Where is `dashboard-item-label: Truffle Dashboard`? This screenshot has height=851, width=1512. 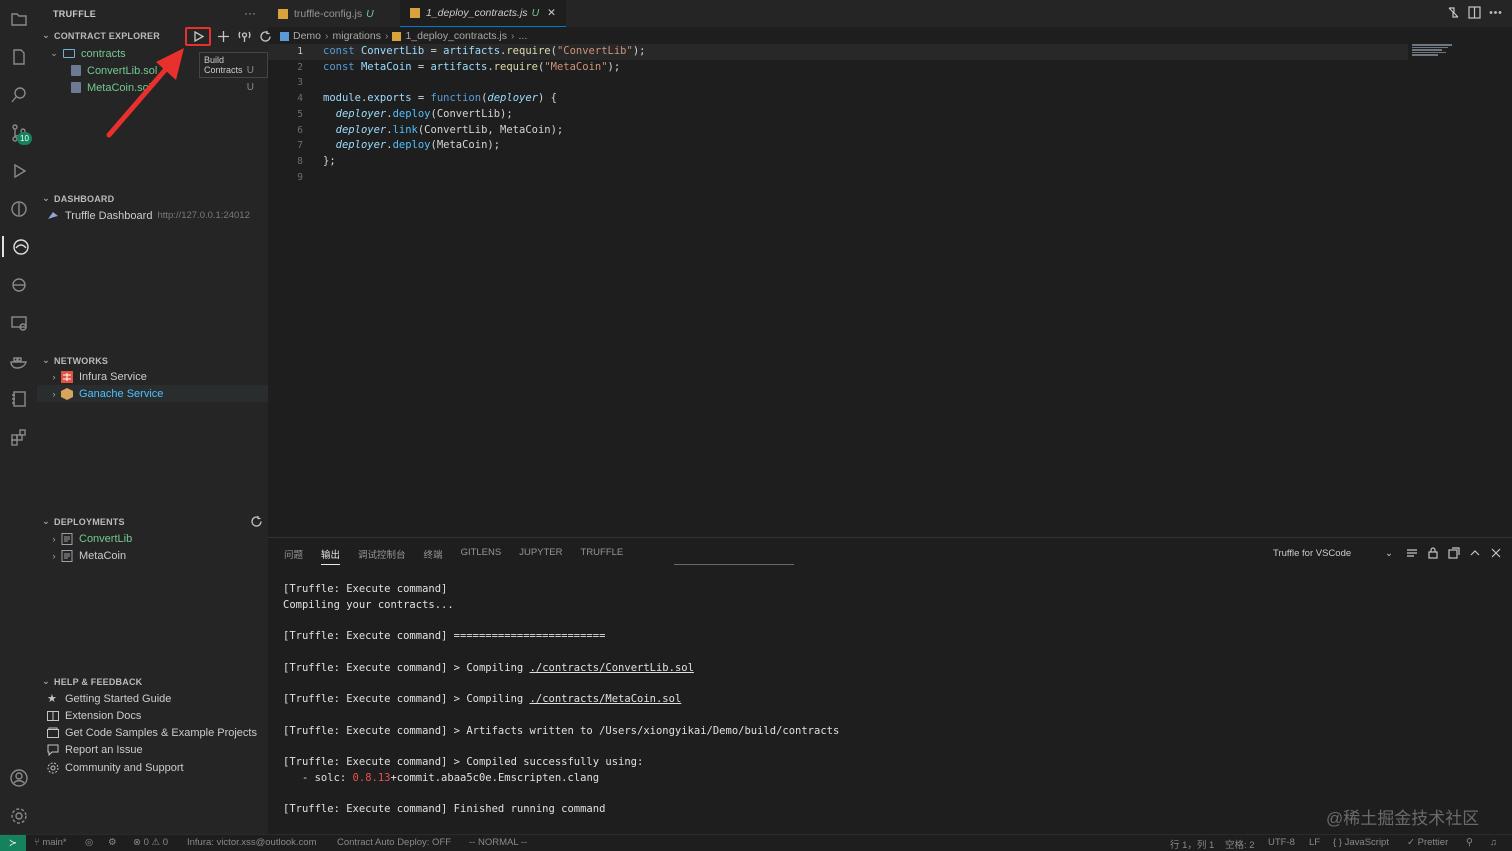 dashboard-item-label: Truffle Dashboard is located at coordinates (109, 215).